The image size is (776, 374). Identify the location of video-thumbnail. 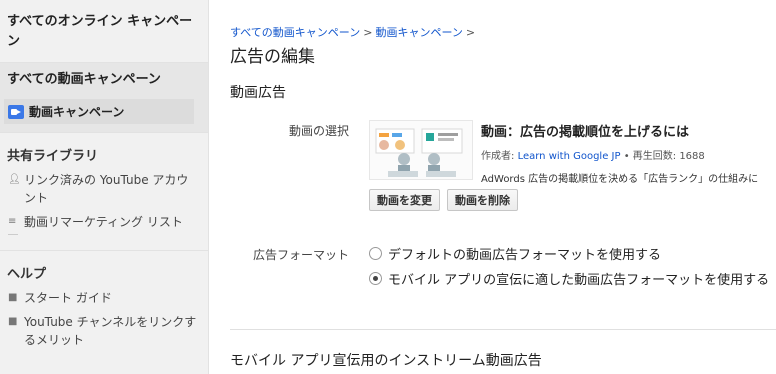
(421, 150).